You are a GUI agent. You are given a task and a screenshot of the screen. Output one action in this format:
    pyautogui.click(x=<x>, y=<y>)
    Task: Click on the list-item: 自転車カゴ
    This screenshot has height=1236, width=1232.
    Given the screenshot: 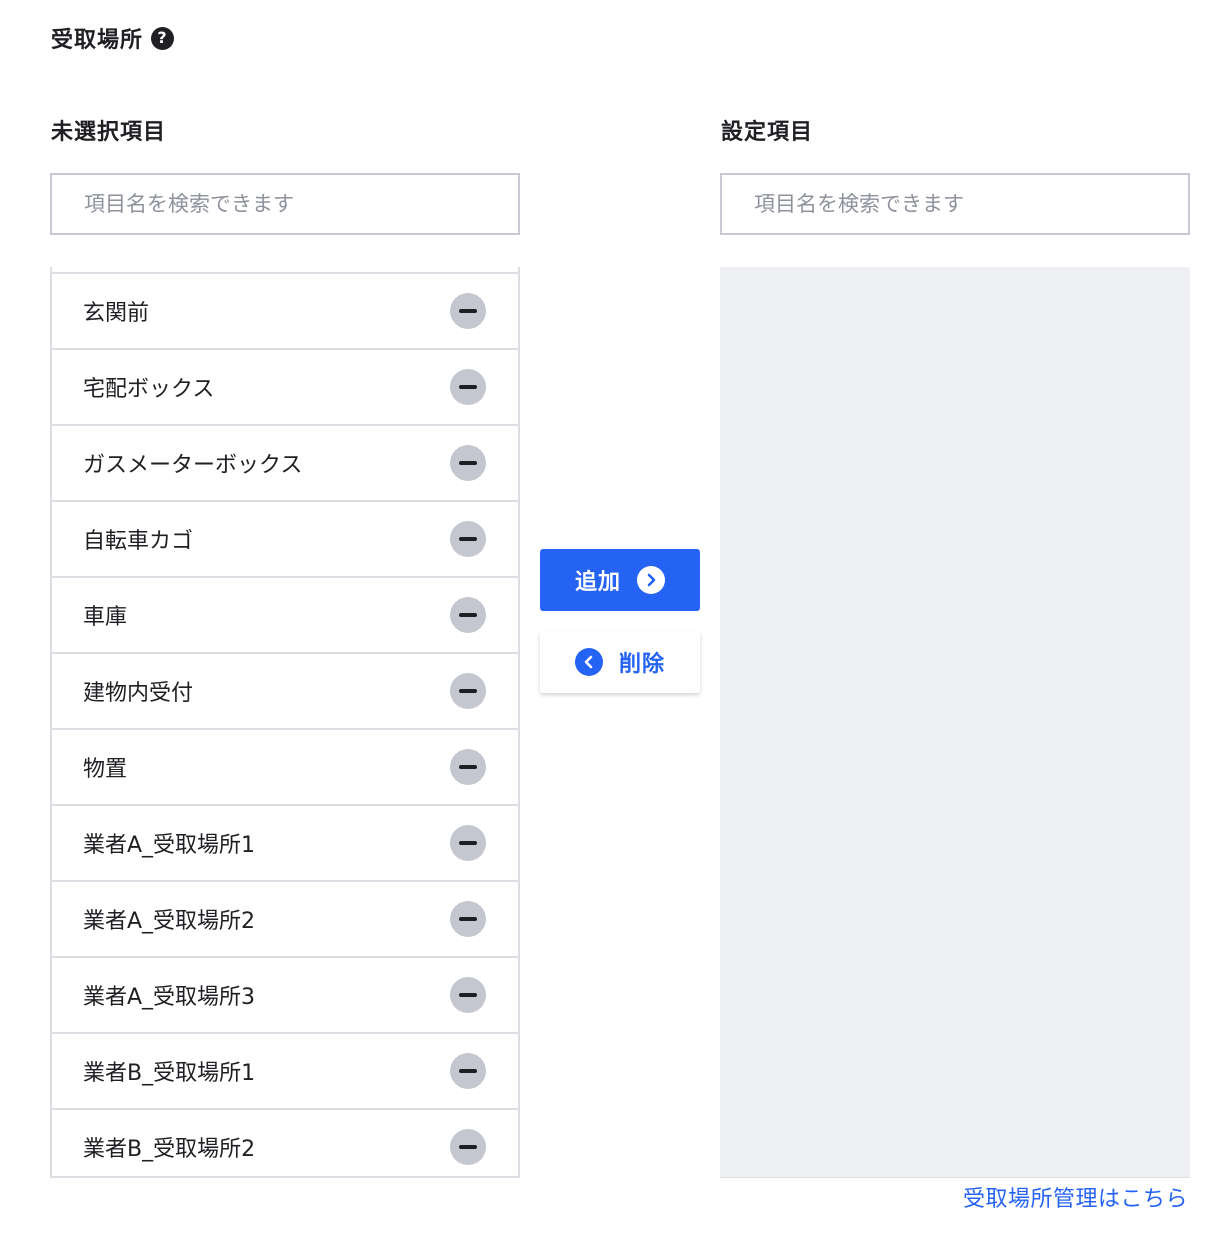 What is the action you would take?
    pyautogui.click(x=285, y=540)
    